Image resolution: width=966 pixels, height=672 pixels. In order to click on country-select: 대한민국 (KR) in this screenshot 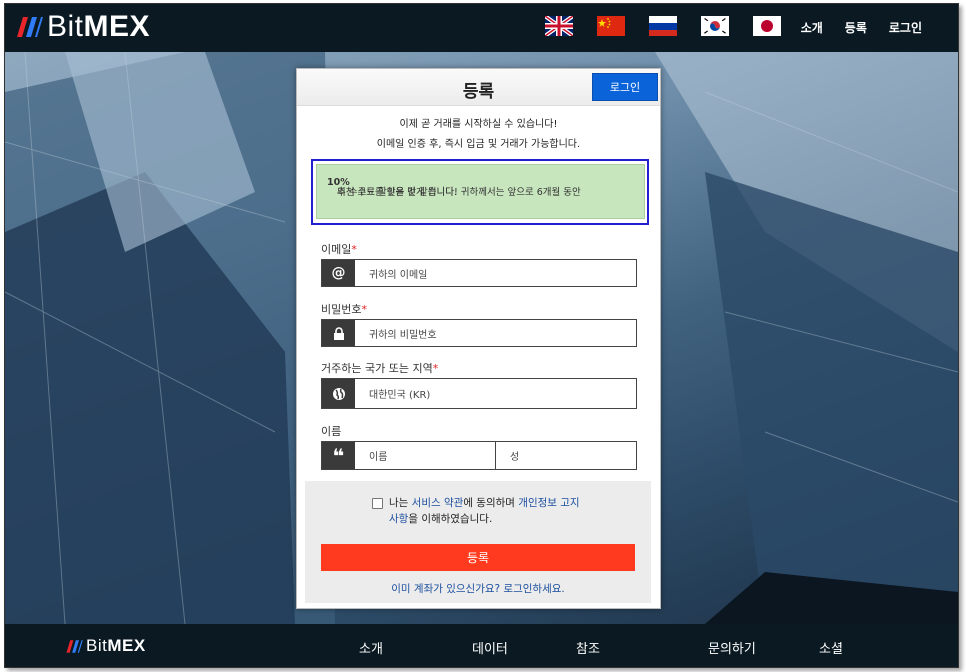, I will do `click(479, 393)`.